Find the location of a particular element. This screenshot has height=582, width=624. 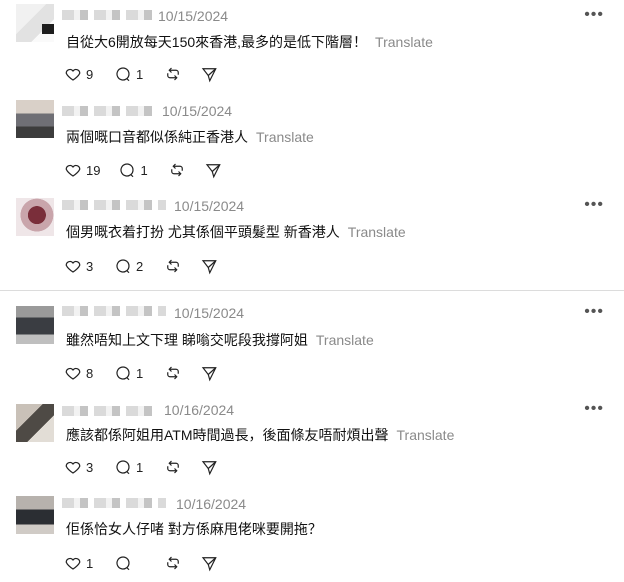

like-button: 1 is located at coordinates (80, 563).